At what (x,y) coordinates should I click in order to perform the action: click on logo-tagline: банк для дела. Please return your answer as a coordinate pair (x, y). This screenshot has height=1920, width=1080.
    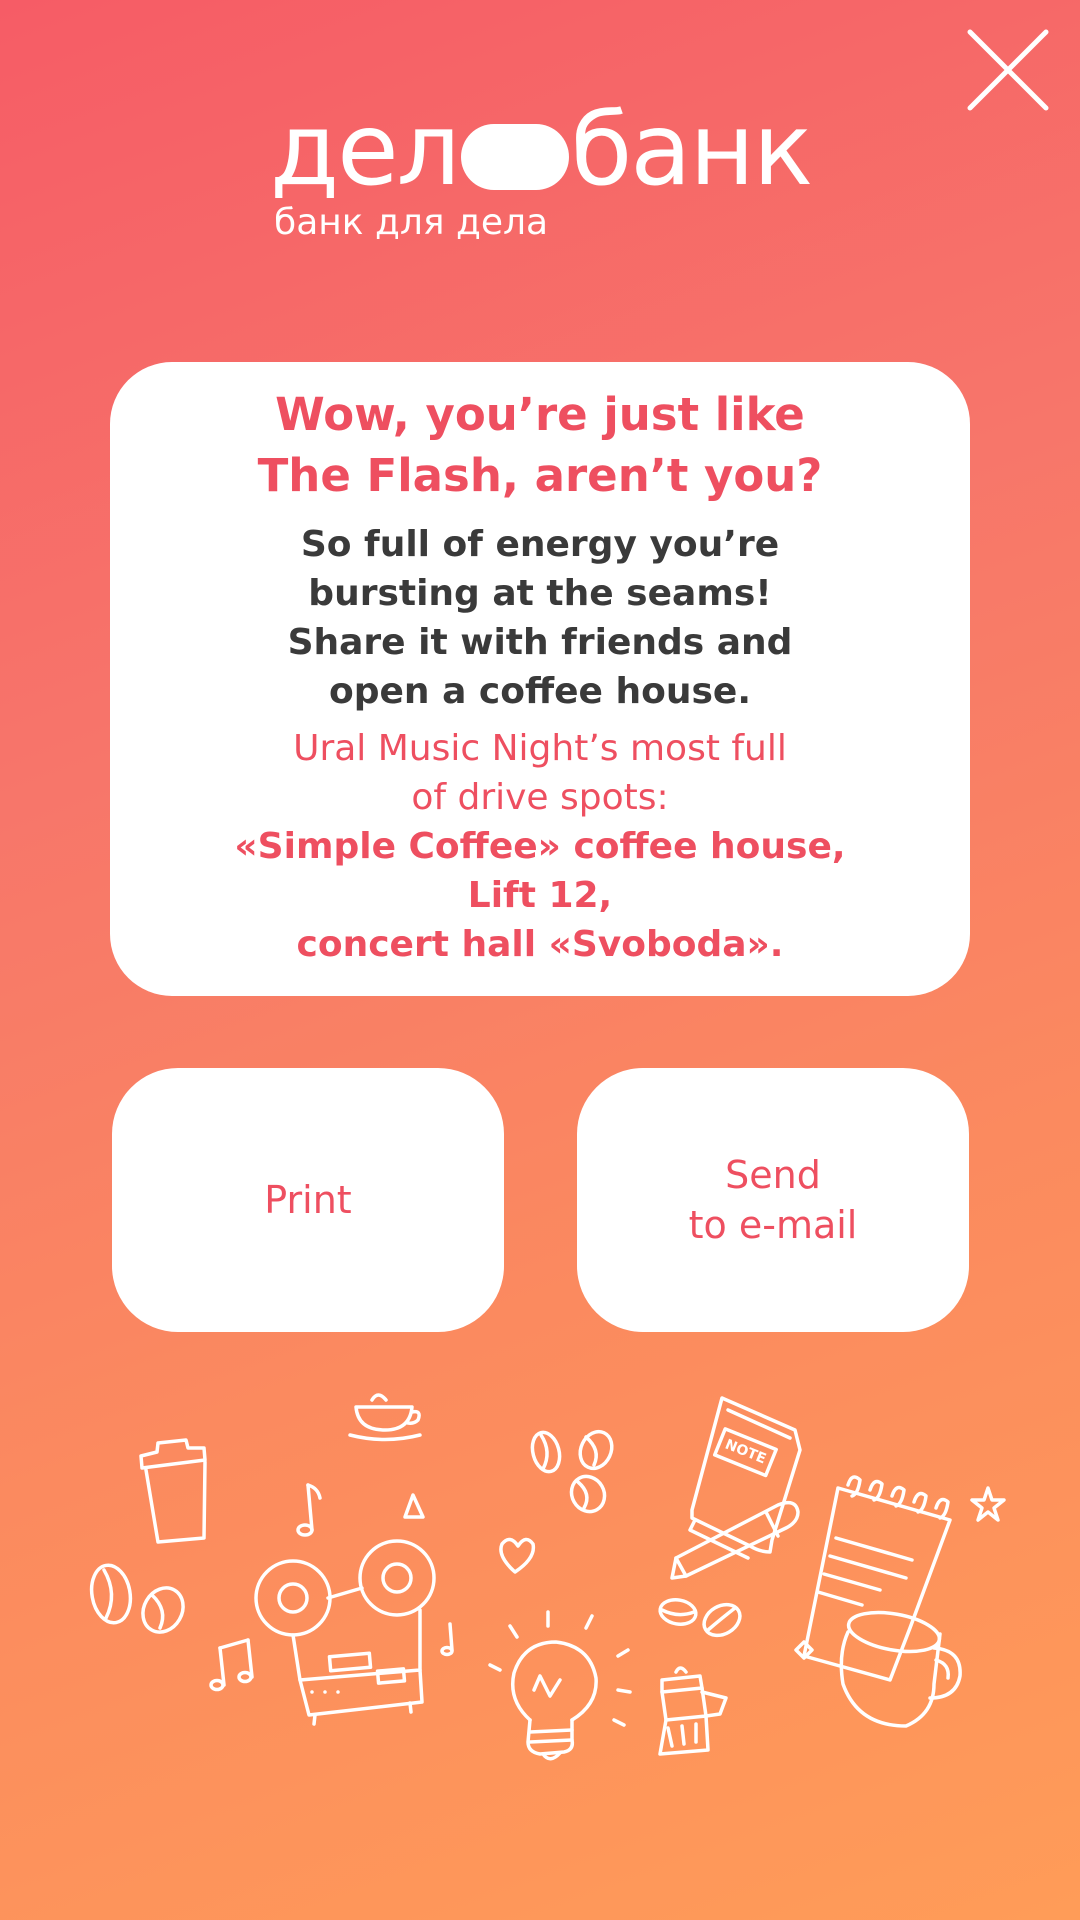
    Looking at the image, I should click on (411, 222).